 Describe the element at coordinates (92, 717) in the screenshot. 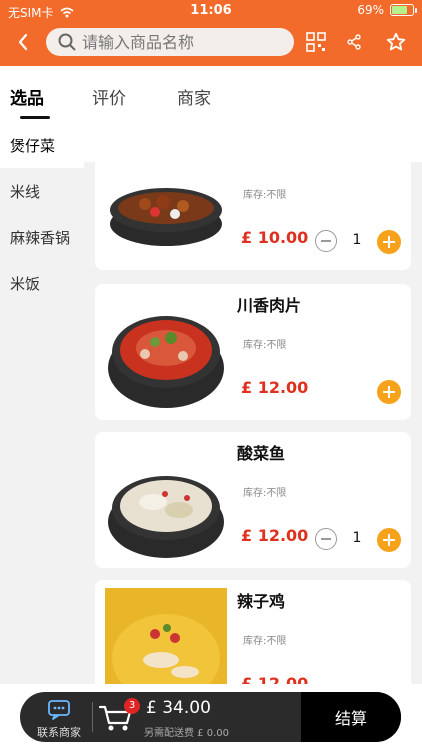

I see `divider` at that location.